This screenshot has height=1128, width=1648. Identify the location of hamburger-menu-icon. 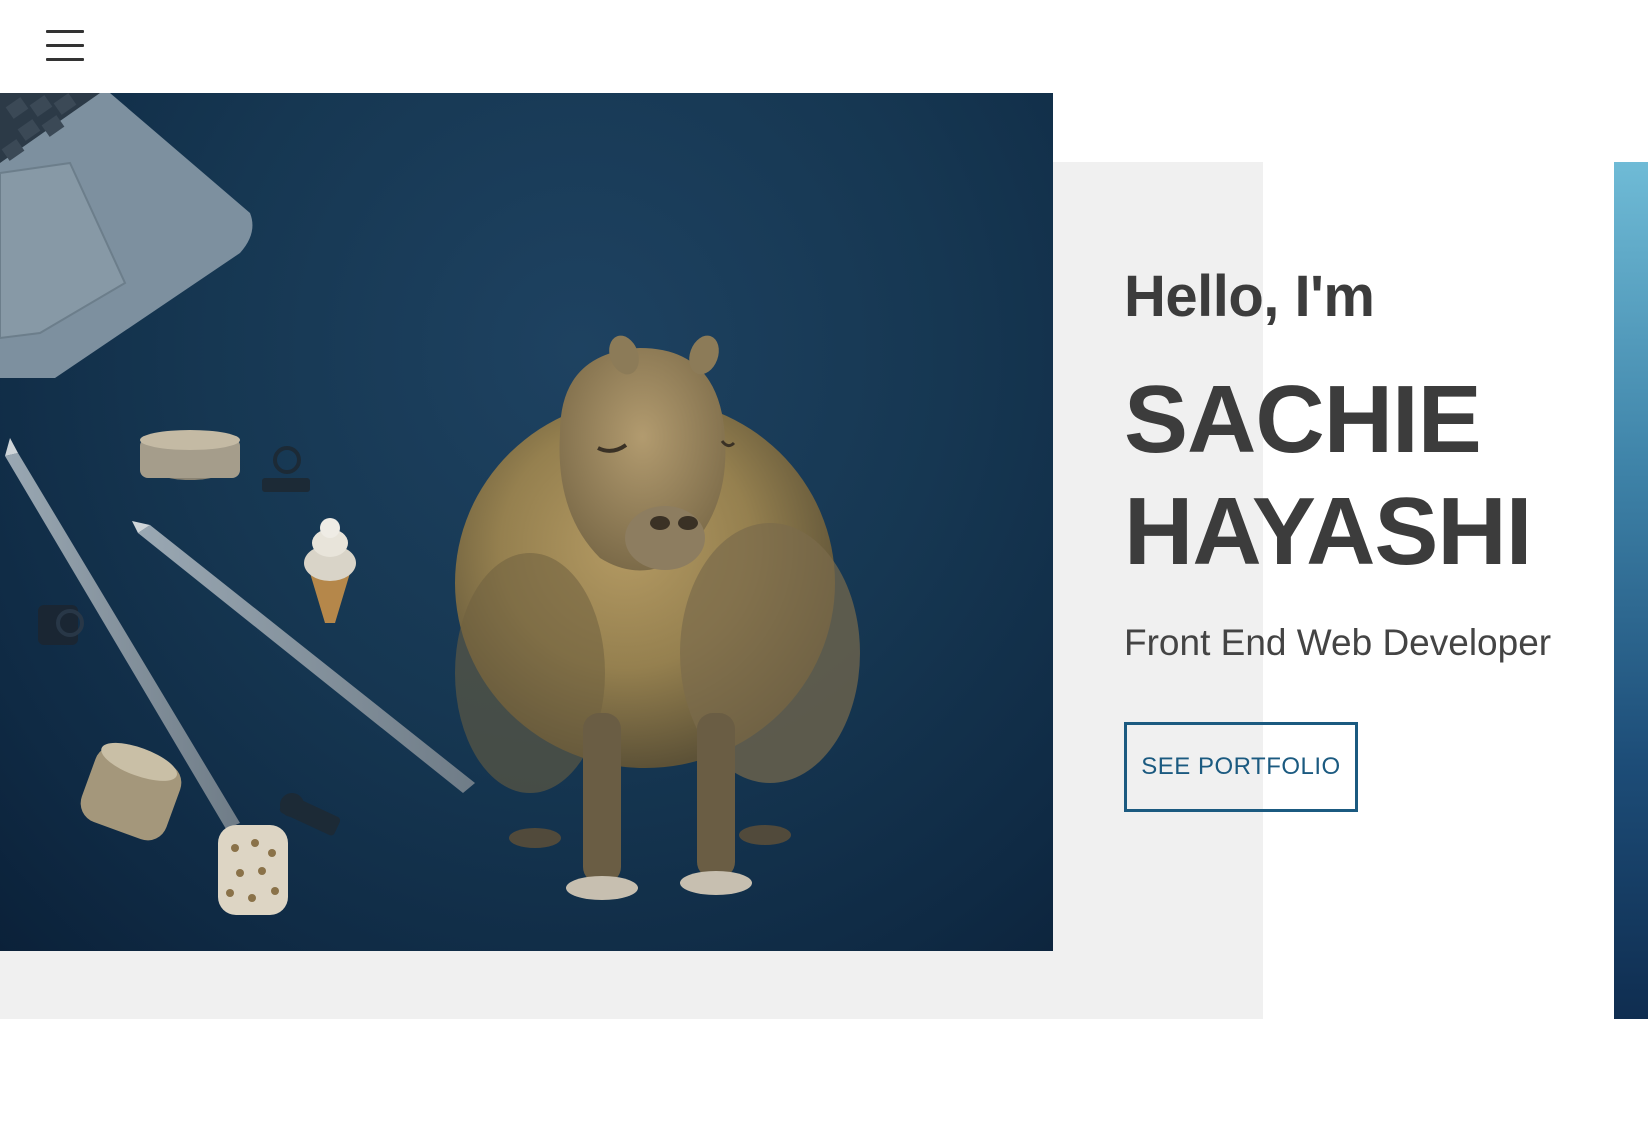
(65, 46).